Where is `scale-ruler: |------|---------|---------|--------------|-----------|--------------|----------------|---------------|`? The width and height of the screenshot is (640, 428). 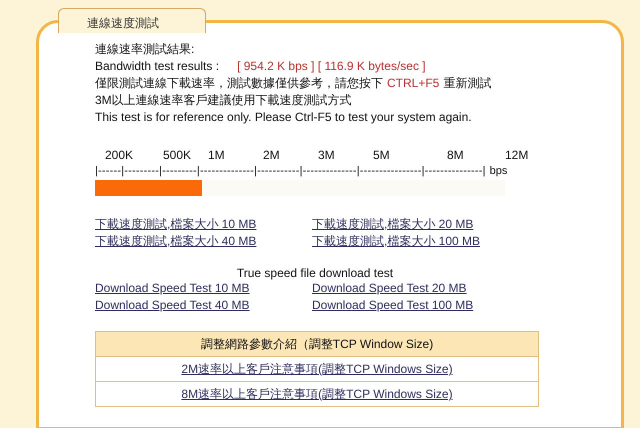 scale-ruler: |------|---------|---------|--------------|-----------|--------------|----------------|---------------| is located at coordinates (290, 171).